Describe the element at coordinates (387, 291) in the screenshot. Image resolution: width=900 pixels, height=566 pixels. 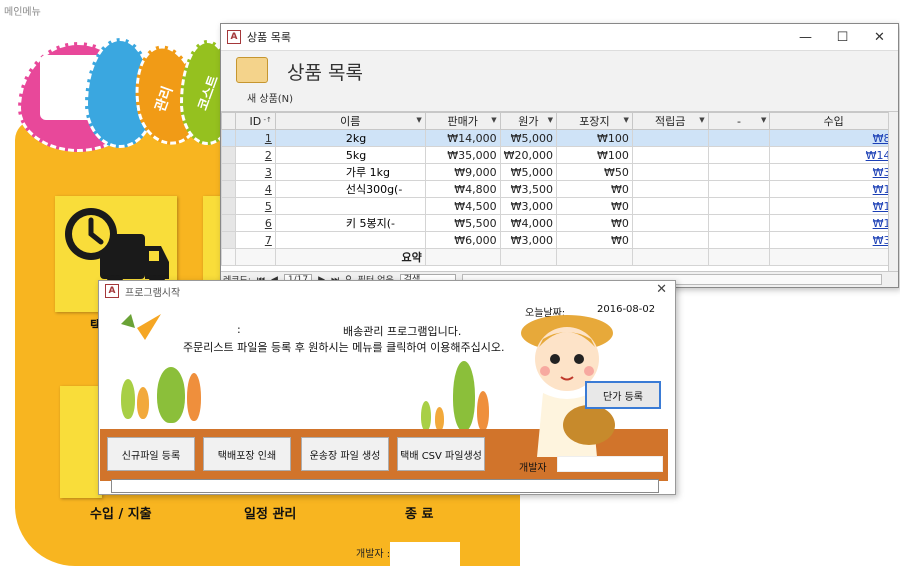
I see `start-window-titlebar: A 프로그램시작` at that location.